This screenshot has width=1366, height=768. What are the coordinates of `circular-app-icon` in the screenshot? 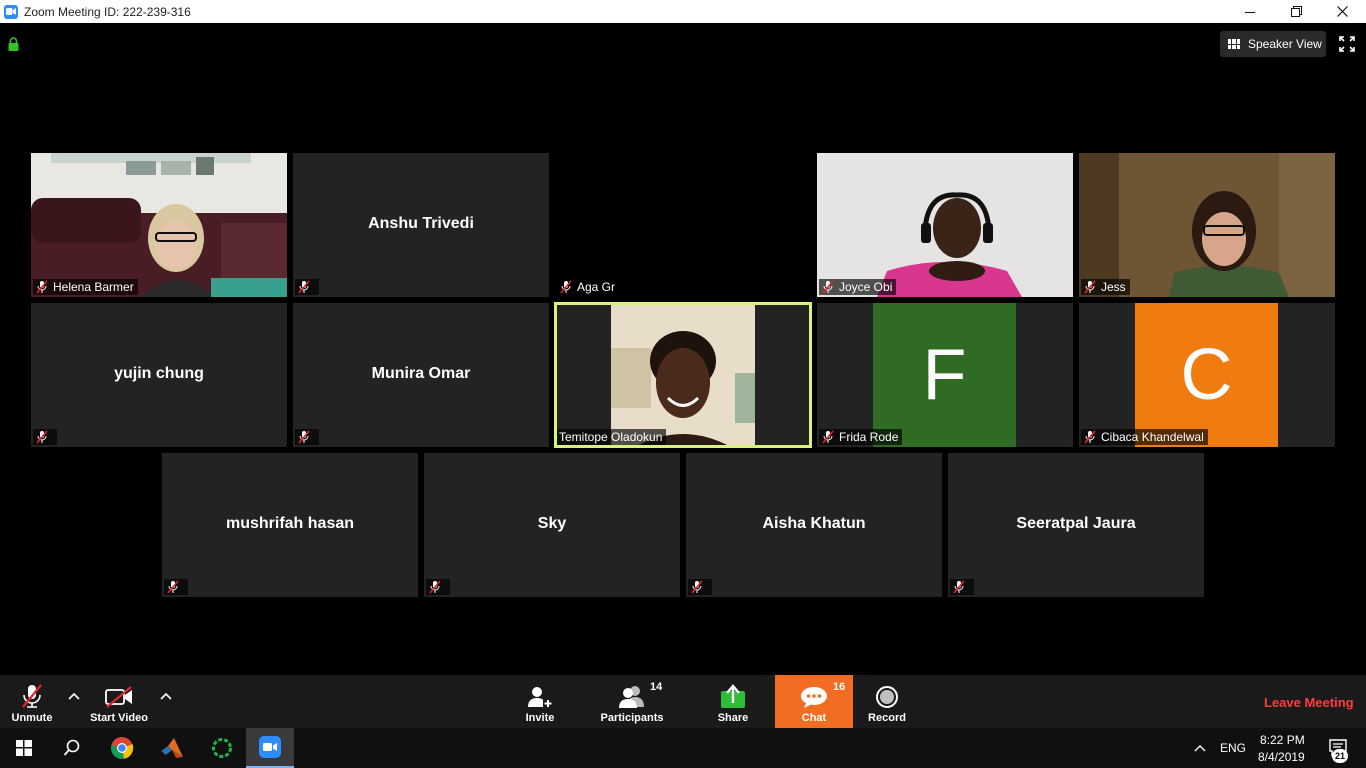 It's located at (222, 748).